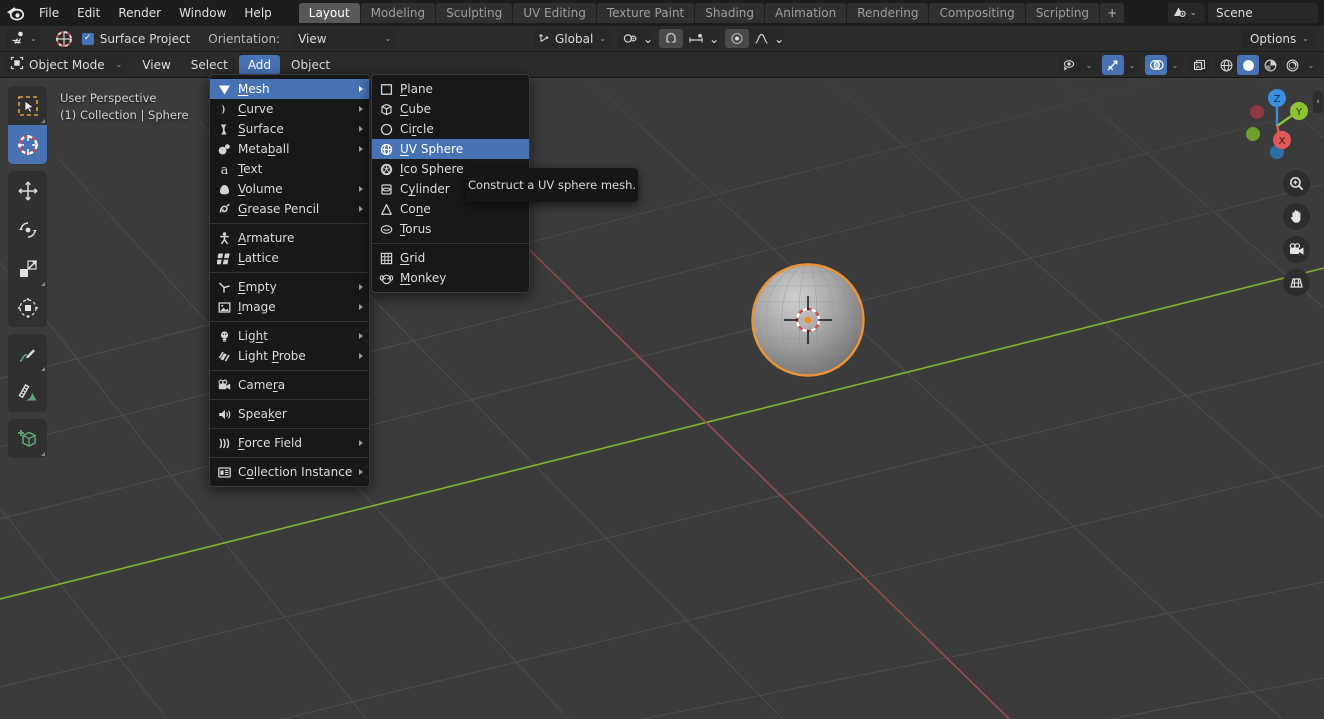  Describe the element at coordinates (135, 39) in the screenshot. I see `surface-project-toggle: ✓ Surface Project` at that location.